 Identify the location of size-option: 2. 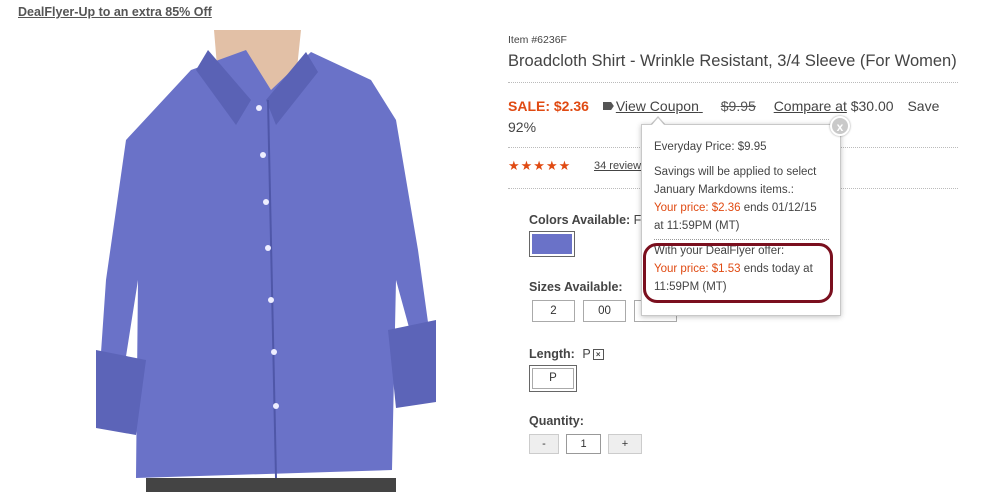
(553, 311).